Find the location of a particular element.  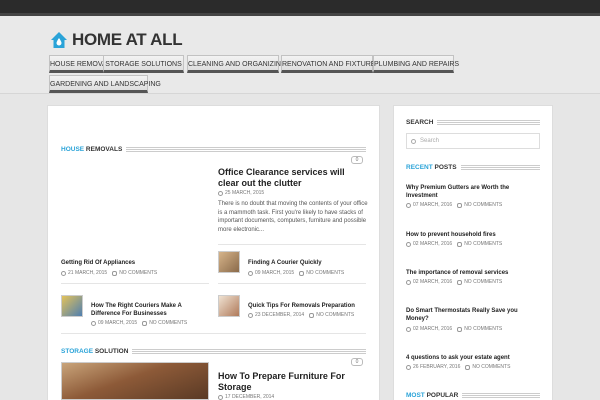

nav-plumbing-repairs: Plumbing and Repairs is located at coordinates (416, 64).